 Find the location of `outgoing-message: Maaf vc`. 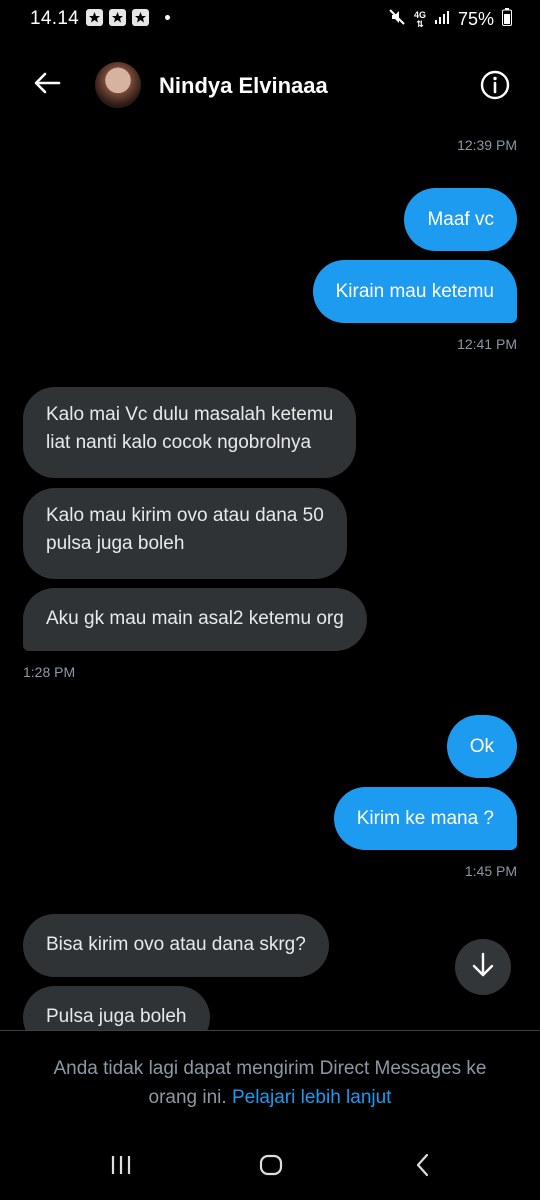

outgoing-message: Maaf vc is located at coordinates (460, 219).